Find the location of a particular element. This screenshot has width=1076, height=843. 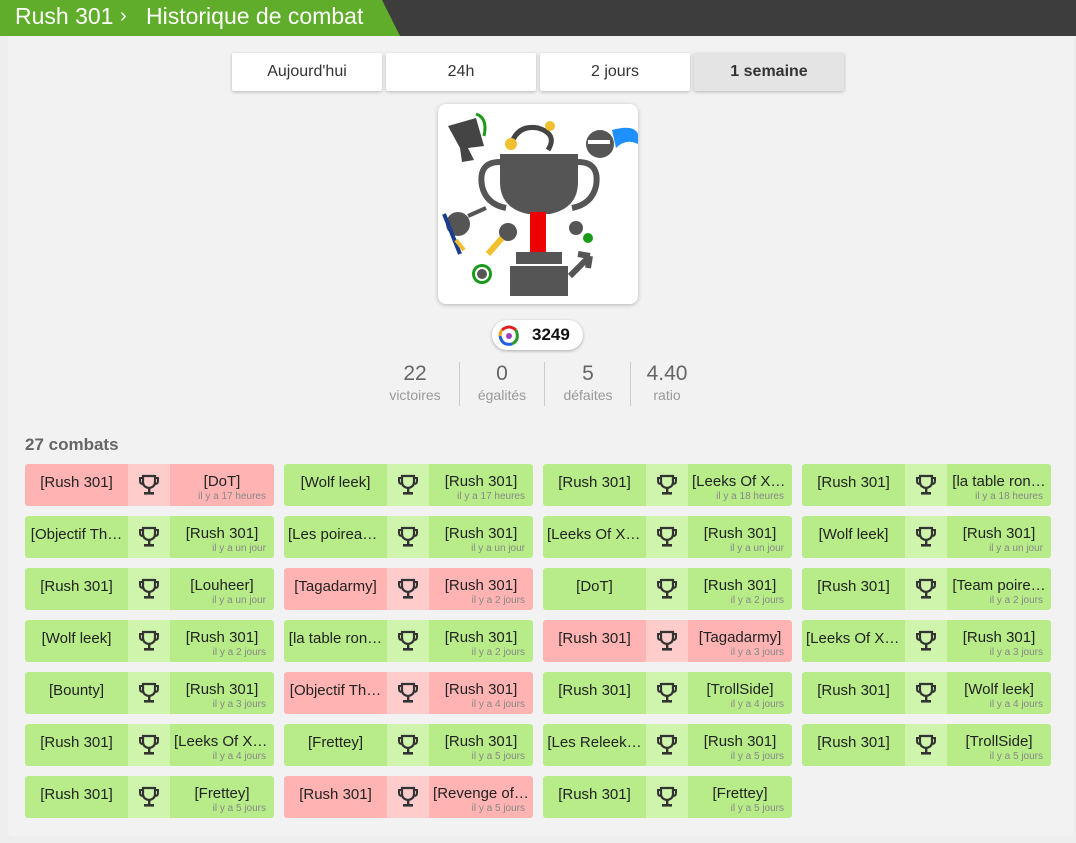

fight-team-right: [Team poire… il y a 2 jours is located at coordinates (999, 589).